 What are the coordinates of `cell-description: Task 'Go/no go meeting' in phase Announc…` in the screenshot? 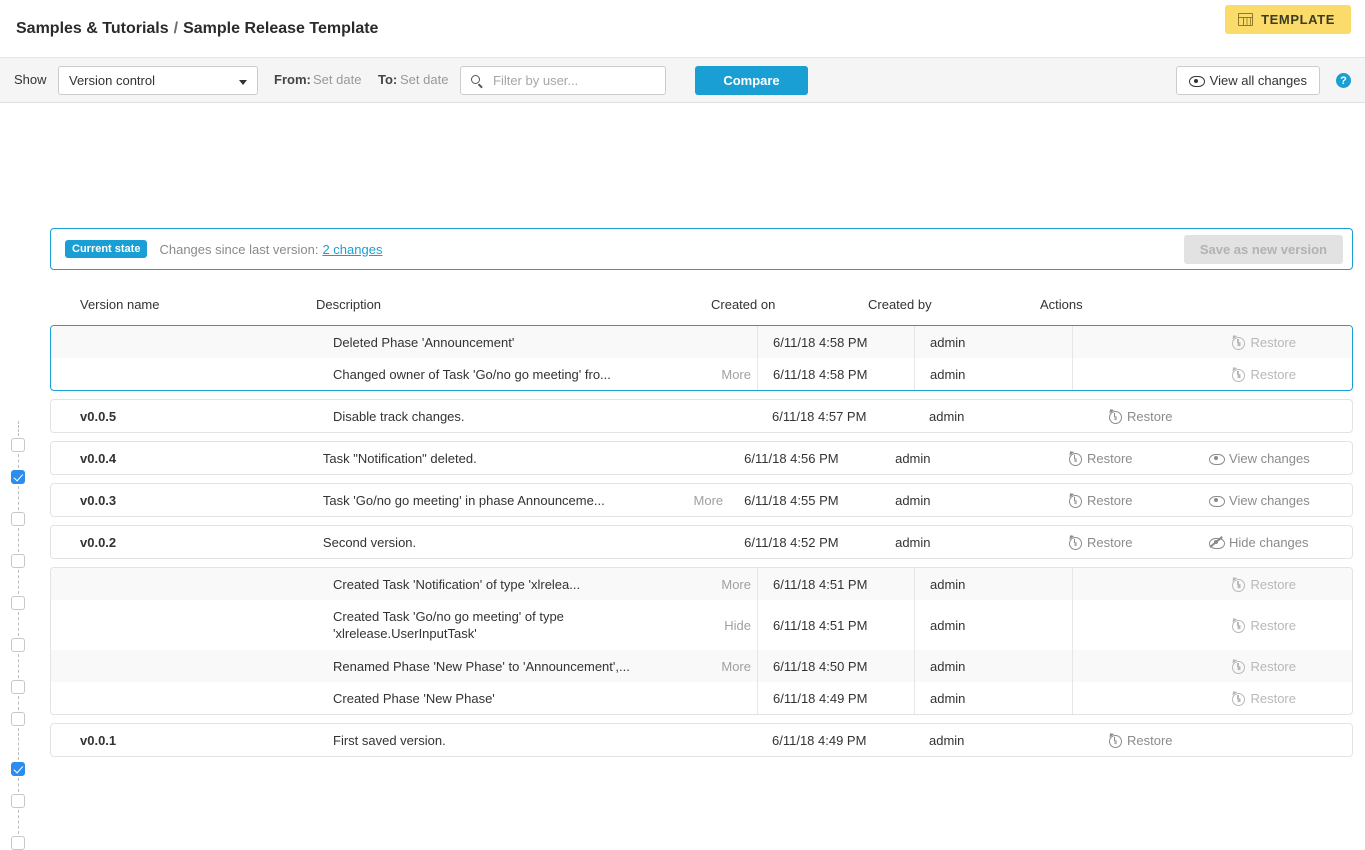 It's located at (463, 500).